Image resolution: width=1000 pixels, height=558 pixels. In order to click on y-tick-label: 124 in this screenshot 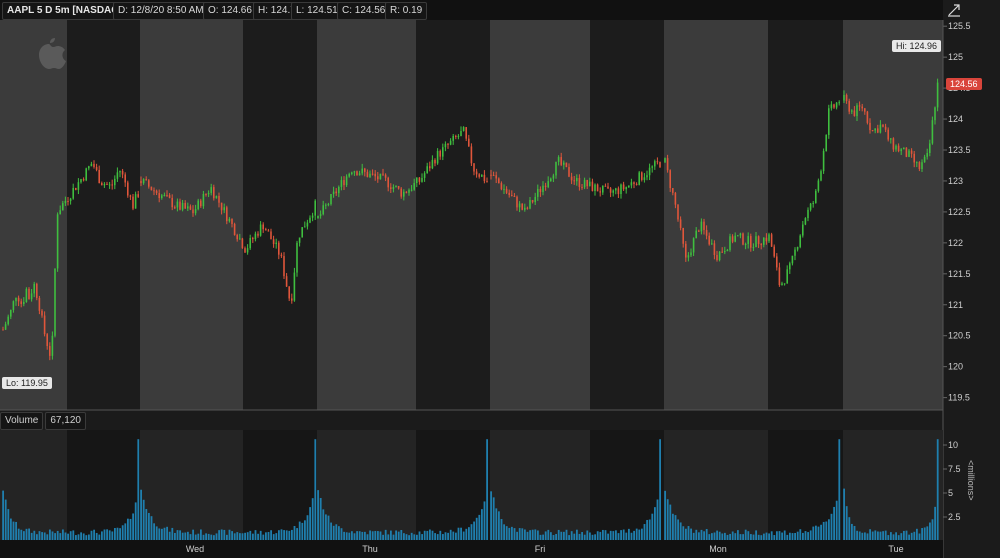, I will do `click(955, 119)`.